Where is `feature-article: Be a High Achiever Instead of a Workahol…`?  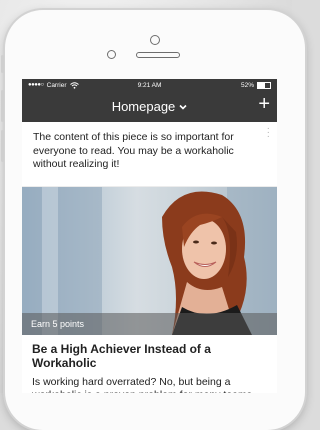 feature-article: Be a High Achiever Instead of a Workahol… is located at coordinates (149, 364).